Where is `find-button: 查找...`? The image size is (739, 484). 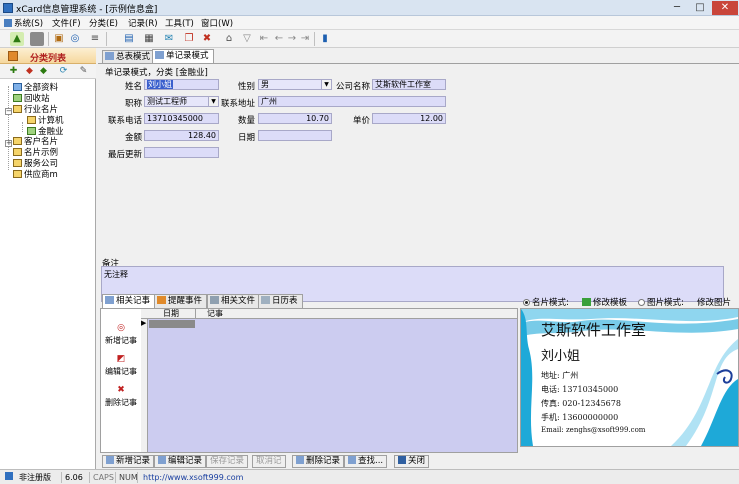
find-button: 查找... is located at coordinates (366, 461).